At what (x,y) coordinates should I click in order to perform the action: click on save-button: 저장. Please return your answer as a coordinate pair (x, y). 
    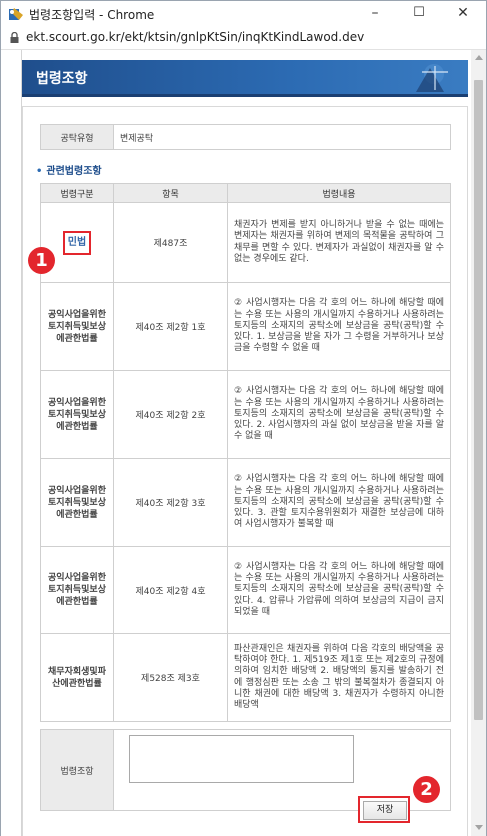
    Looking at the image, I should click on (385, 810).